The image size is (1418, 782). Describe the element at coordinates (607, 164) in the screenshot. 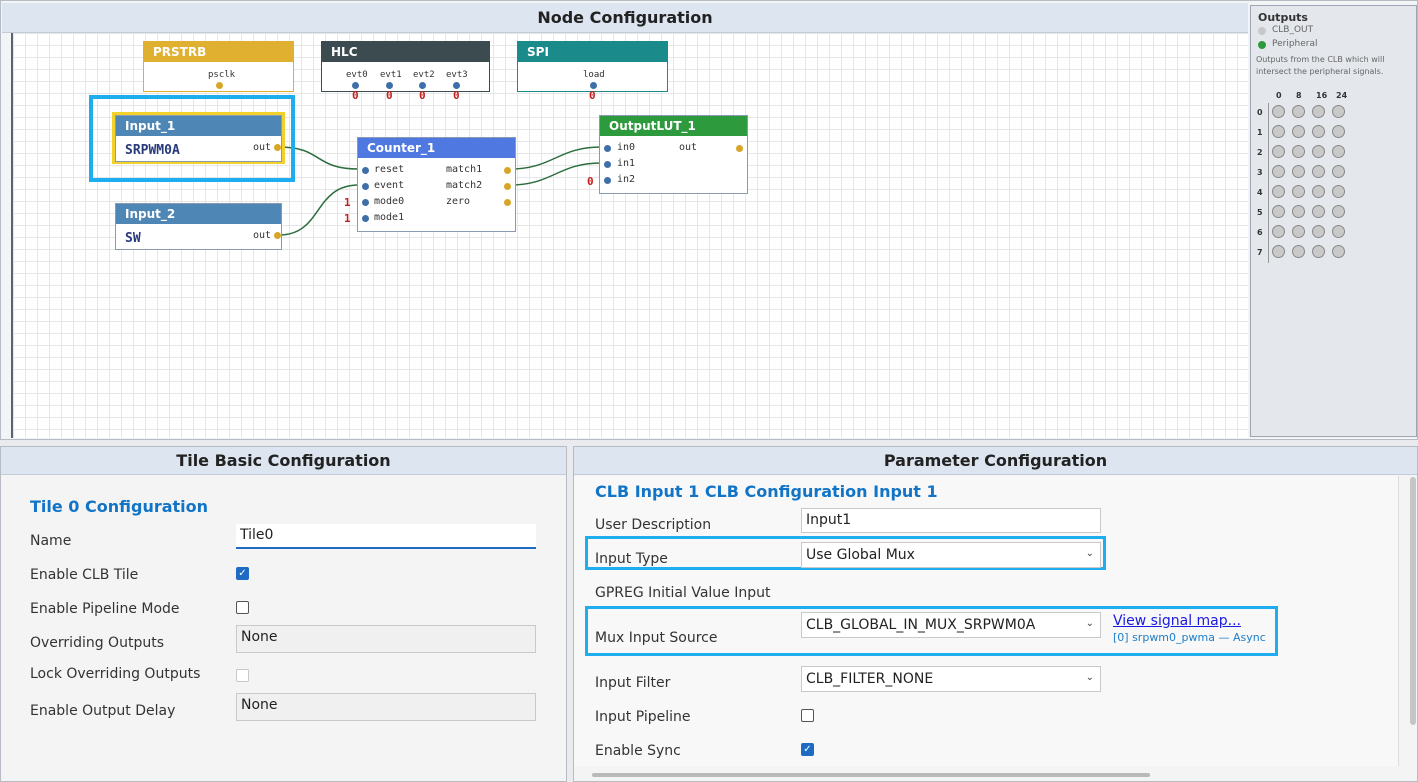

I see `in1-pin` at that location.